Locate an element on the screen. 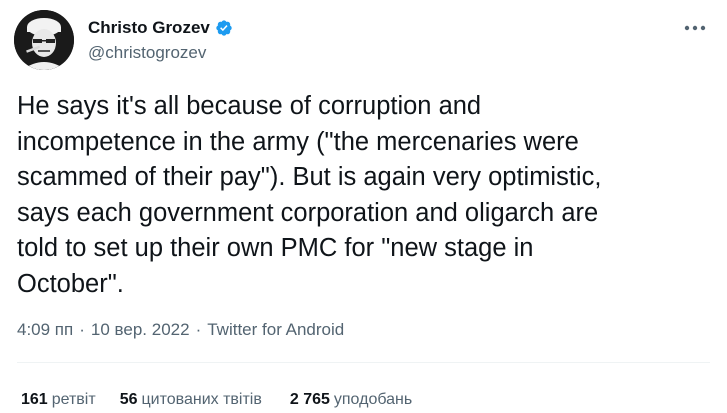 This screenshot has width=727, height=413. divider is located at coordinates (363, 362).